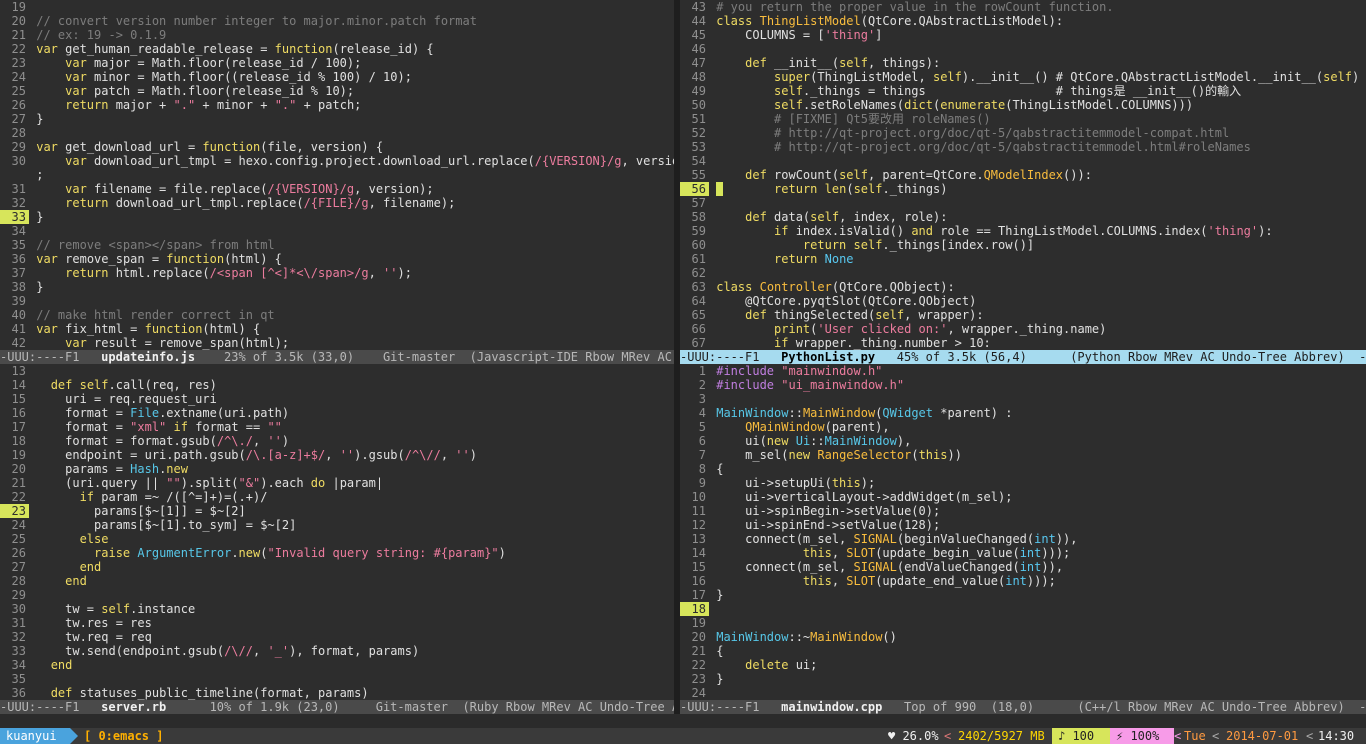  What do you see at coordinates (1023, 287) in the screenshot?
I see `code-line: 63 class Controller(QtCore.QObject):` at bounding box center [1023, 287].